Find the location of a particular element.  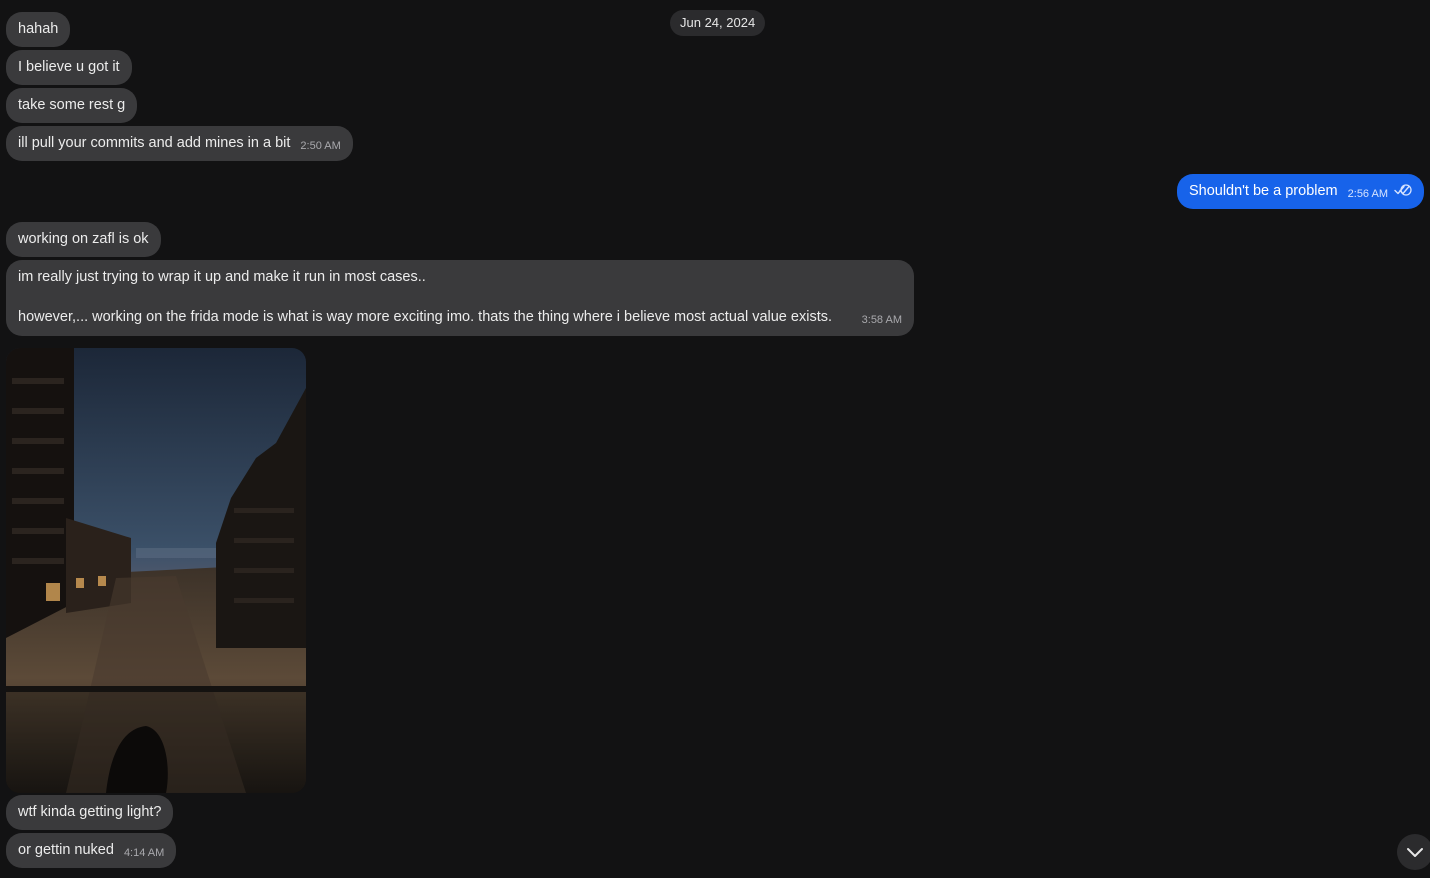

date-separator: Jun 24, 2024 is located at coordinates (718, 23).